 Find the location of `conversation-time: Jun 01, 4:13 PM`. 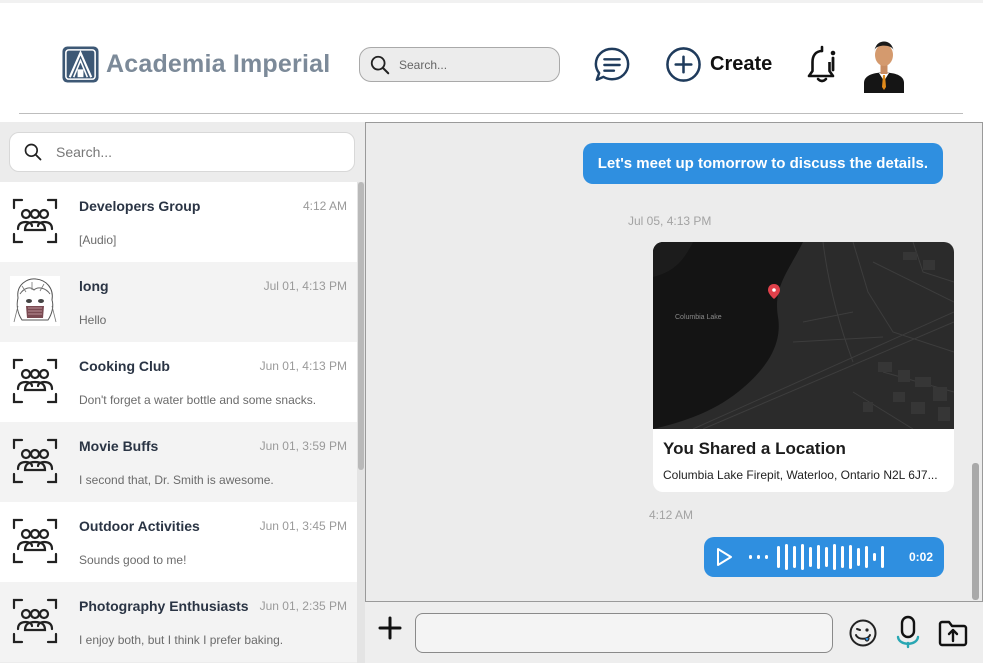

conversation-time: Jun 01, 4:13 PM is located at coordinates (303, 366).